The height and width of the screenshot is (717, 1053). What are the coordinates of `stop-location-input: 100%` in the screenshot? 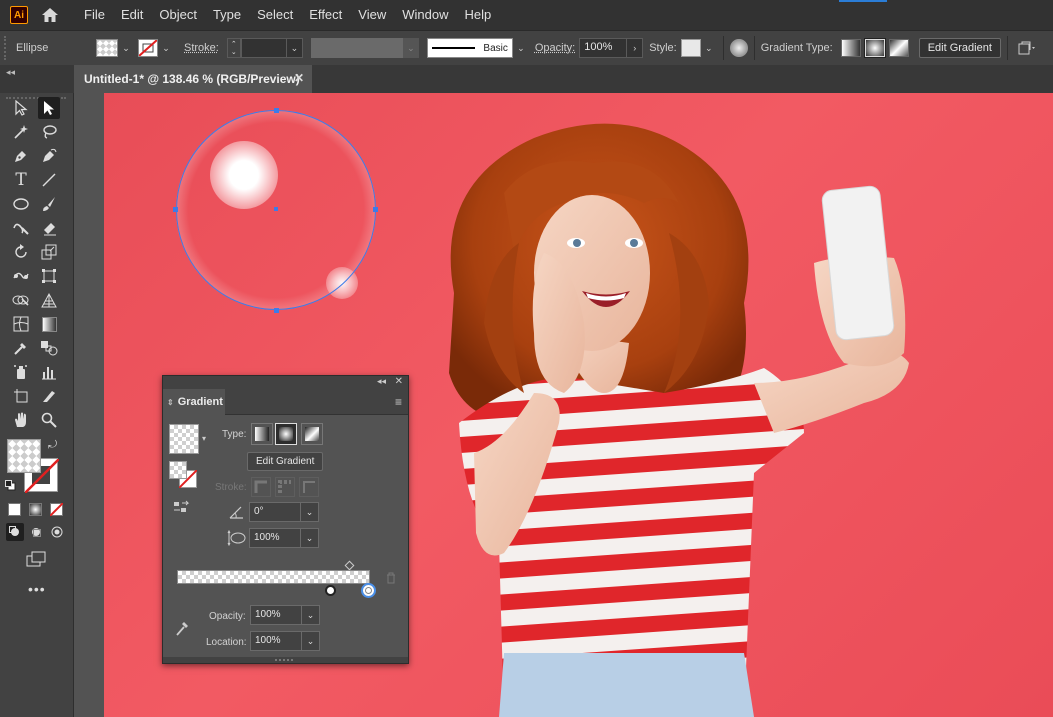 It's located at (276, 641).